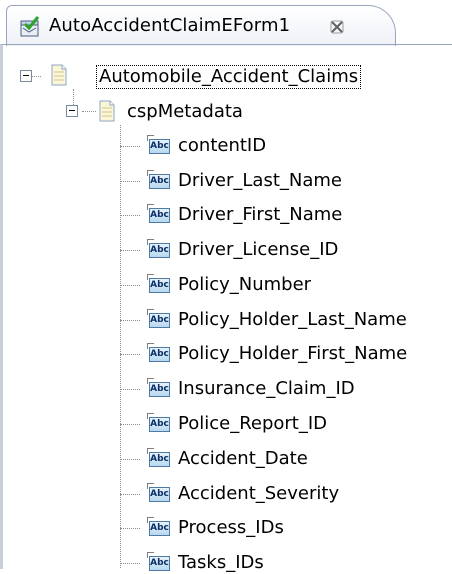  What do you see at coordinates (170, 25) in the screenshot?
I see `tab-title: AutoAccidentClaimEForm1` at bounding box center [170, 25].